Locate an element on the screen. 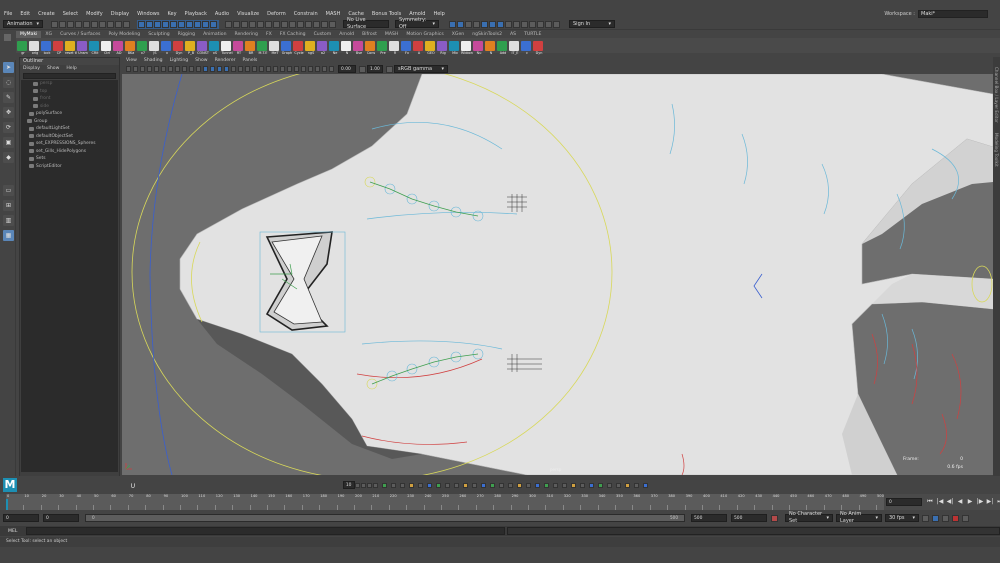 The height and width of the screenshot is (563, 1000). shelf-tab-ngskintools2: ngSkinTools2 is located at coordinates (487, 34).